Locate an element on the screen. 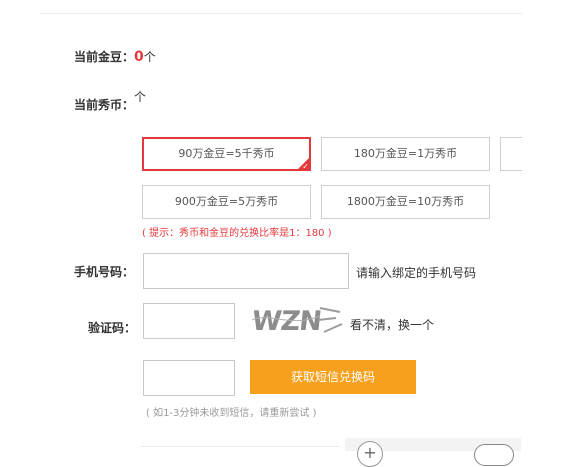  exchange-option-5: 1800万金豆=10万秀币 is located at coordinates (405, 202).